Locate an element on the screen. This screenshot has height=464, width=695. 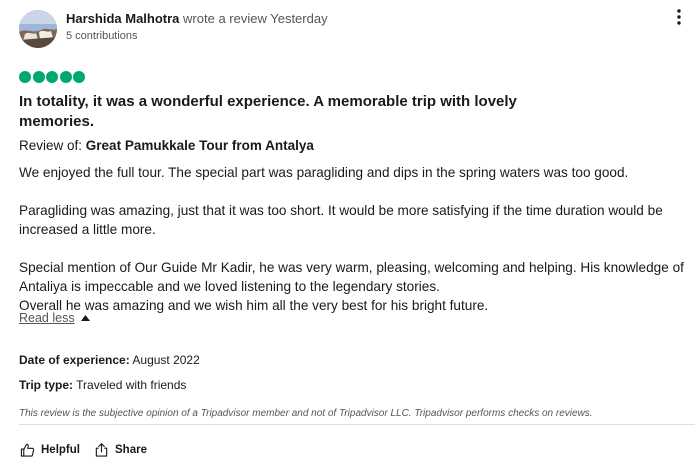
date-label: Date of experience: is located at coordinates (74, 360).